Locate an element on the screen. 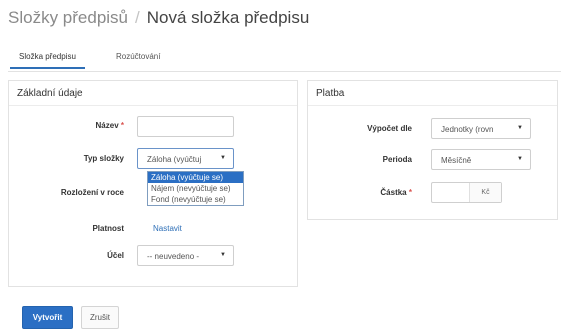 This screenshot has height=336, width=569. type-label: Typ složky is located at coordinates (103, 158).